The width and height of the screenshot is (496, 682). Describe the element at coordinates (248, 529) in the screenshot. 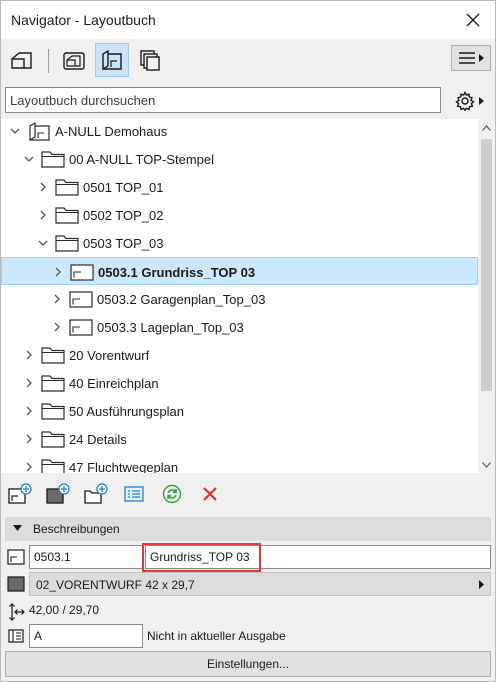

I see `descriptions-panel-header: Beschreibungen` at that location.